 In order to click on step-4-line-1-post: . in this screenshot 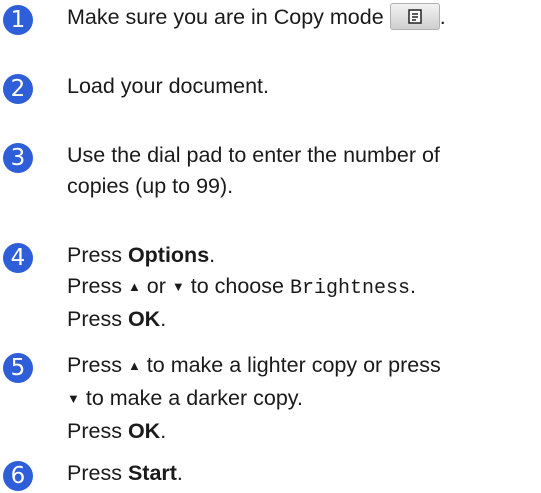, I will do `click(212, 255)`.